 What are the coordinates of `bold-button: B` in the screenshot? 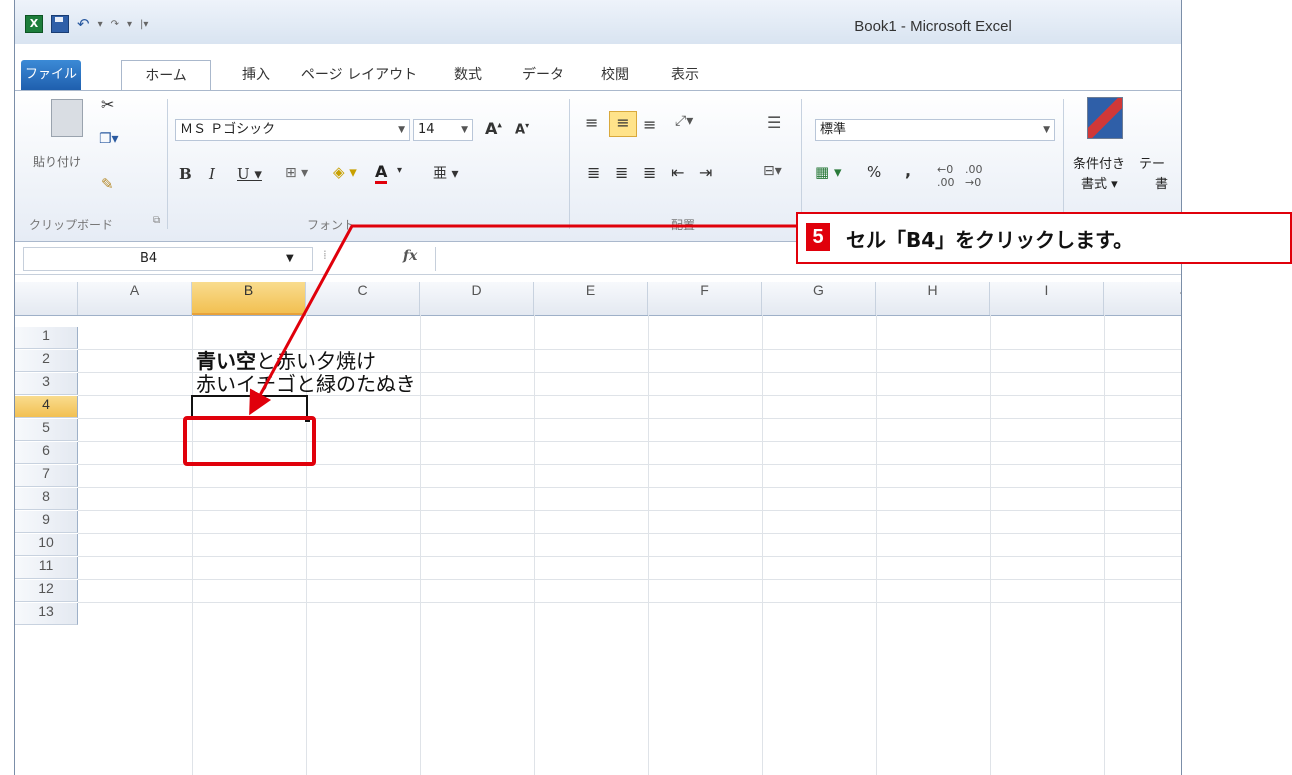 It's located at (185, 174).